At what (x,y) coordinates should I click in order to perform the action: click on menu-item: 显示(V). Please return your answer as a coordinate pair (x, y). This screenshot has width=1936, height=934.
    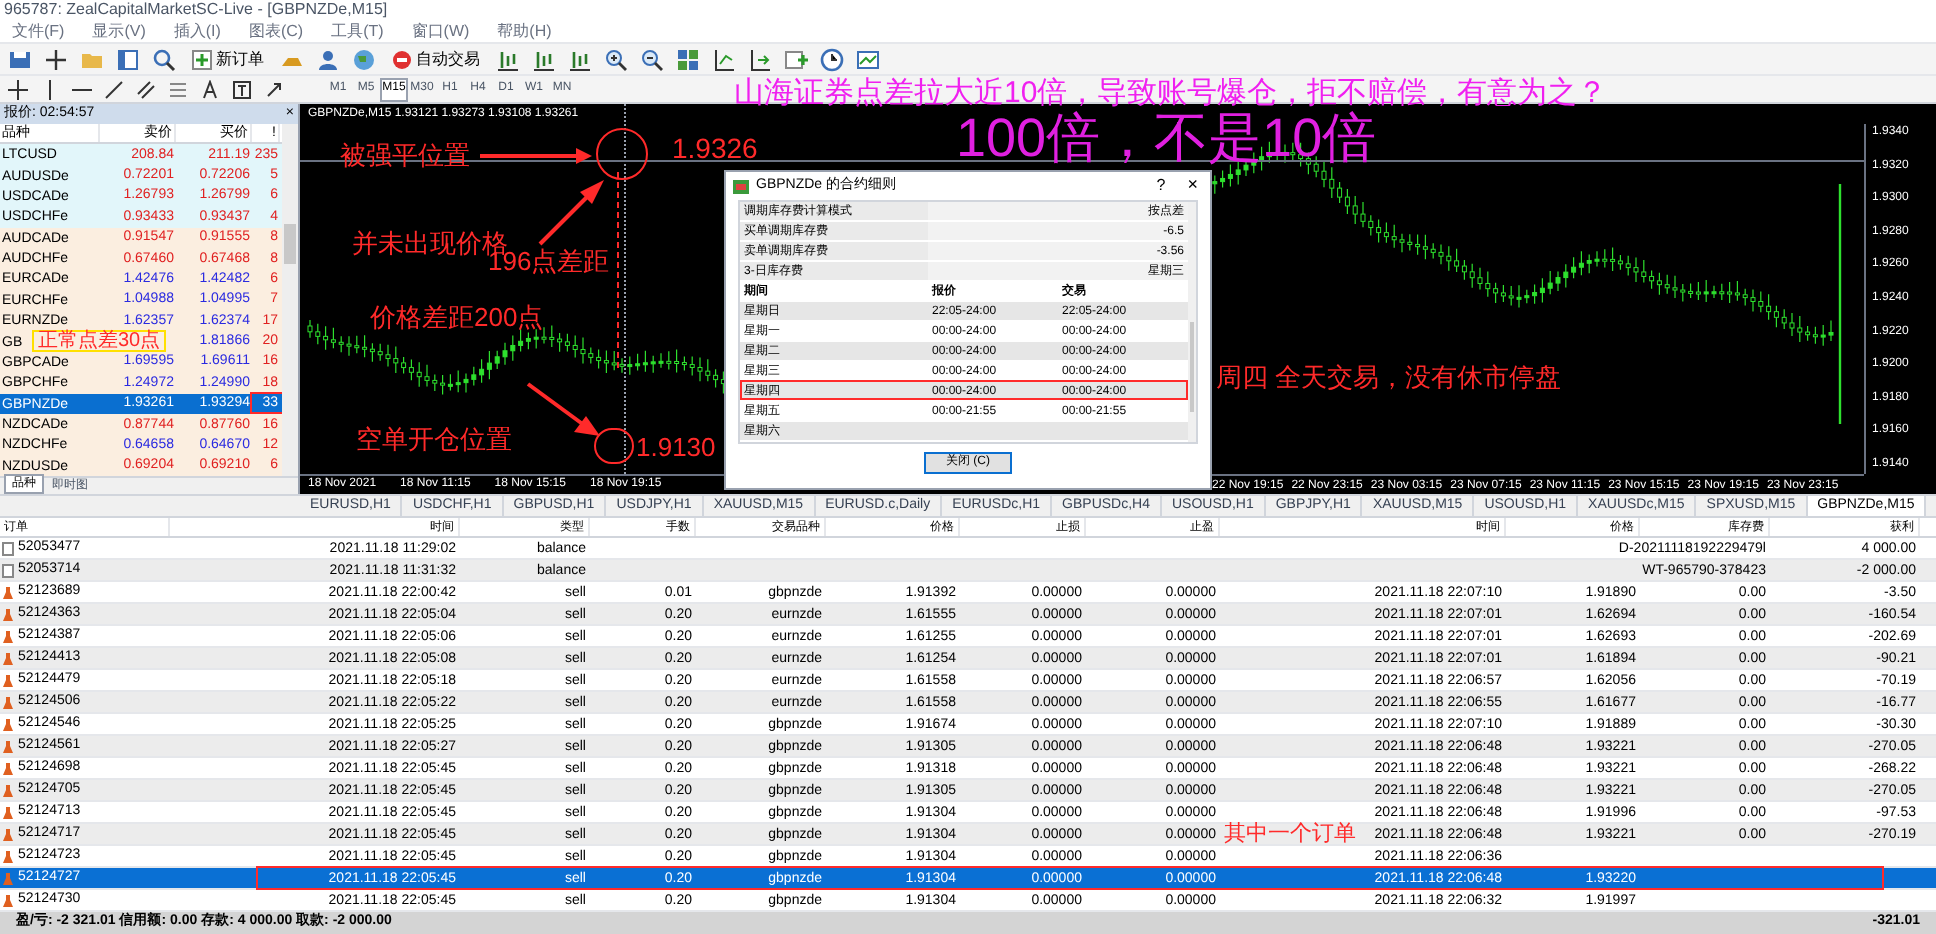
    Looking at the image, I should click on (119, 31).